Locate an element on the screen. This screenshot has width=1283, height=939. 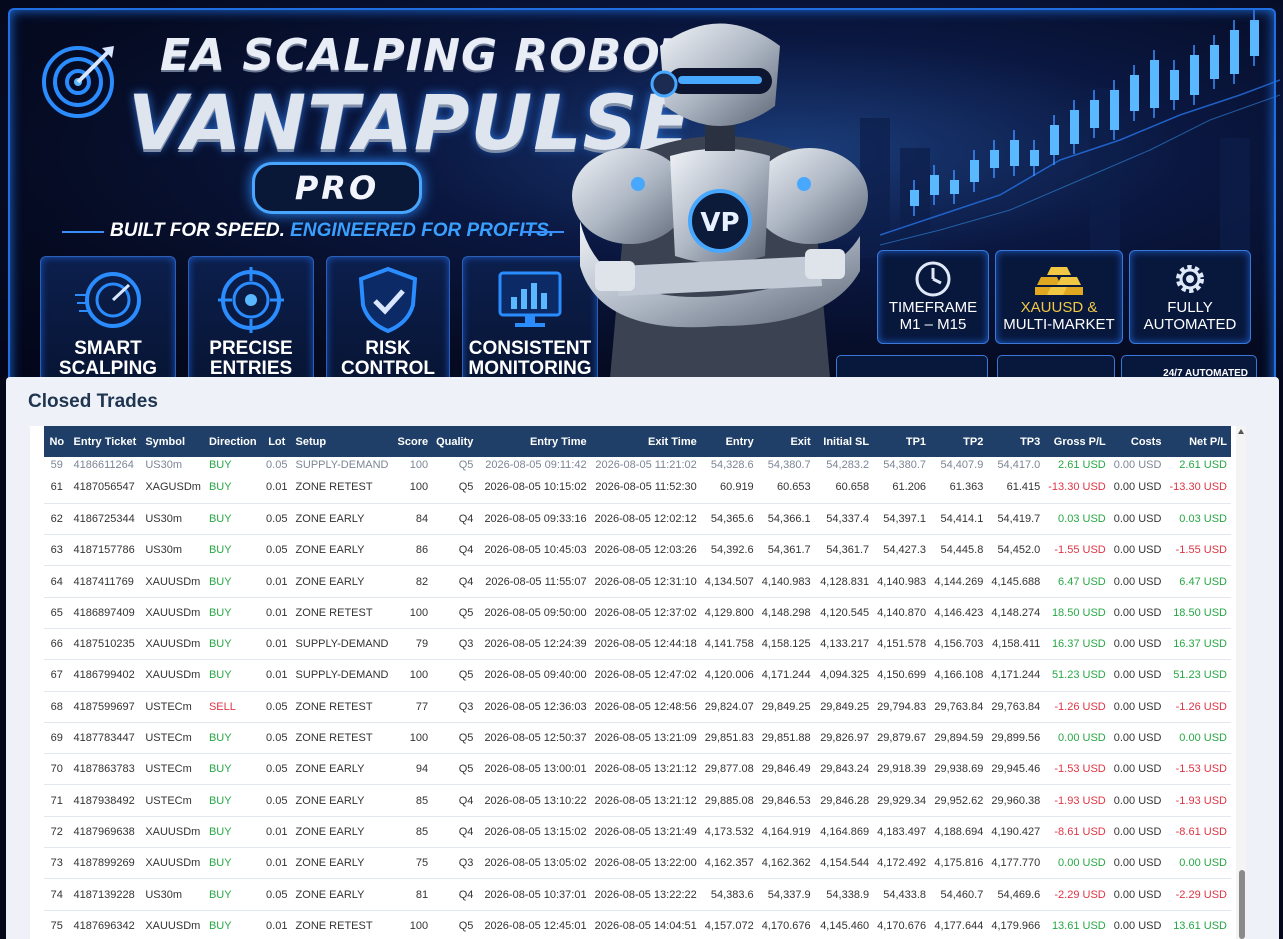
monitor-chart-icon is located at coordinates (530, 299).